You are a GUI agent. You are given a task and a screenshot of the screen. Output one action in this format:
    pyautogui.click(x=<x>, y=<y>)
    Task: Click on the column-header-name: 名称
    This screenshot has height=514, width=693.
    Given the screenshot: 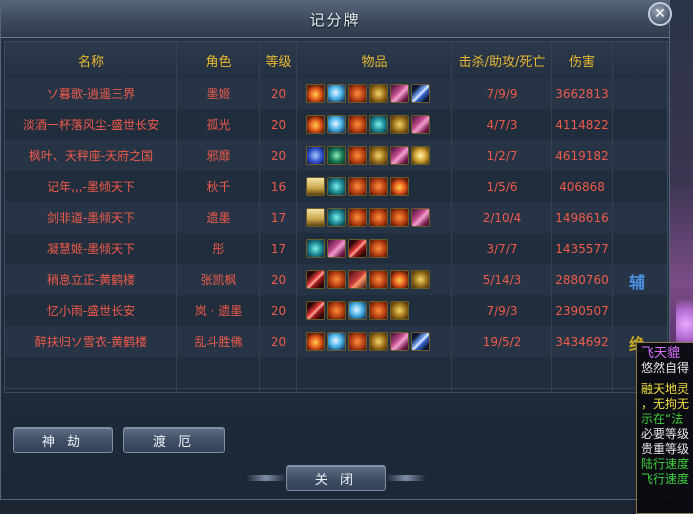 What is the action you would take?
    pyautogui.click(x=90, y=62)
    